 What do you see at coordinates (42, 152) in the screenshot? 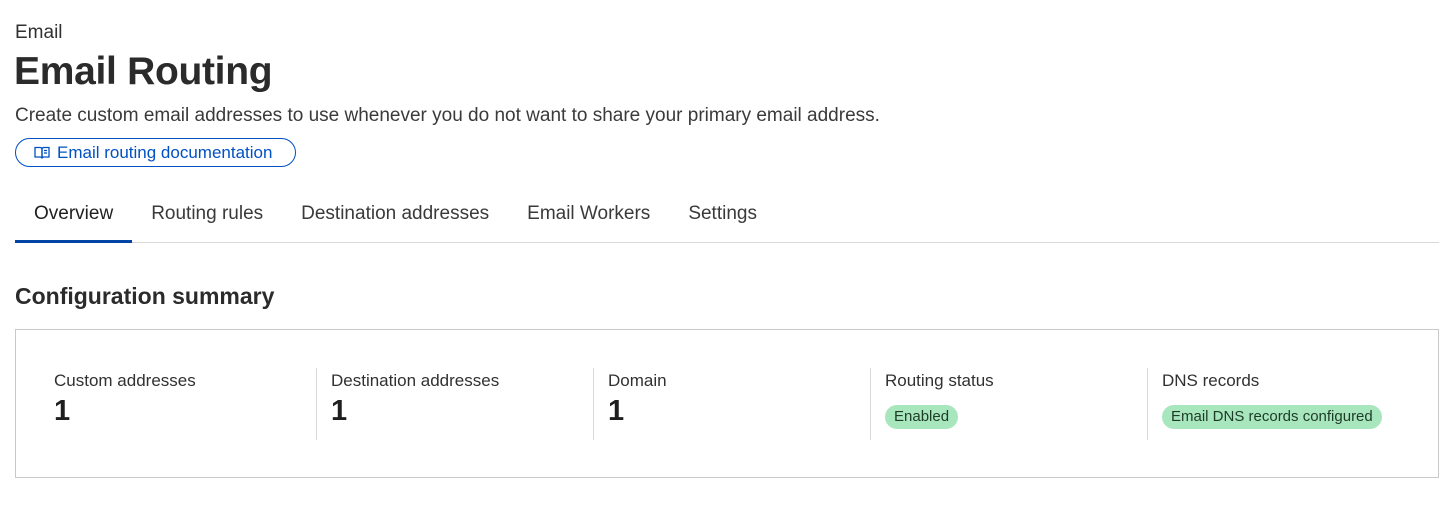
I see `book-icon` at bounding box center [42, 152].